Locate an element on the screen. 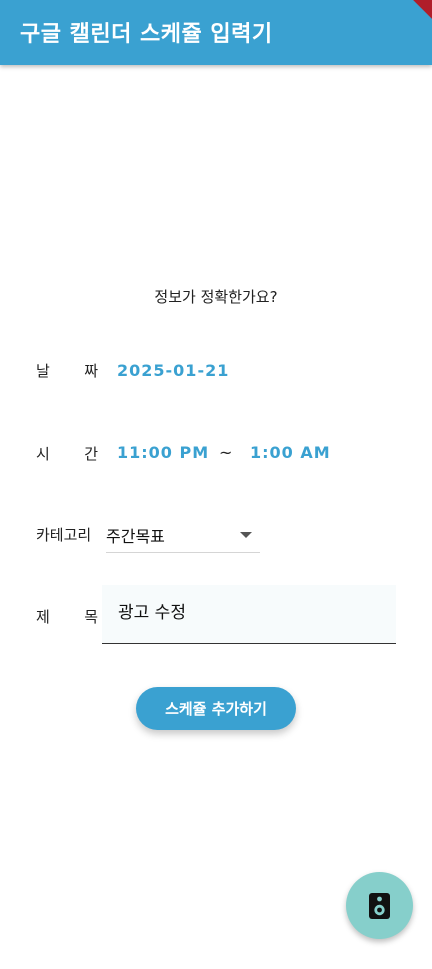 The height and width of the screenshot is (969, 432). confirm-question: 정보가 정확한가요? is located at coordinates (216, 297).